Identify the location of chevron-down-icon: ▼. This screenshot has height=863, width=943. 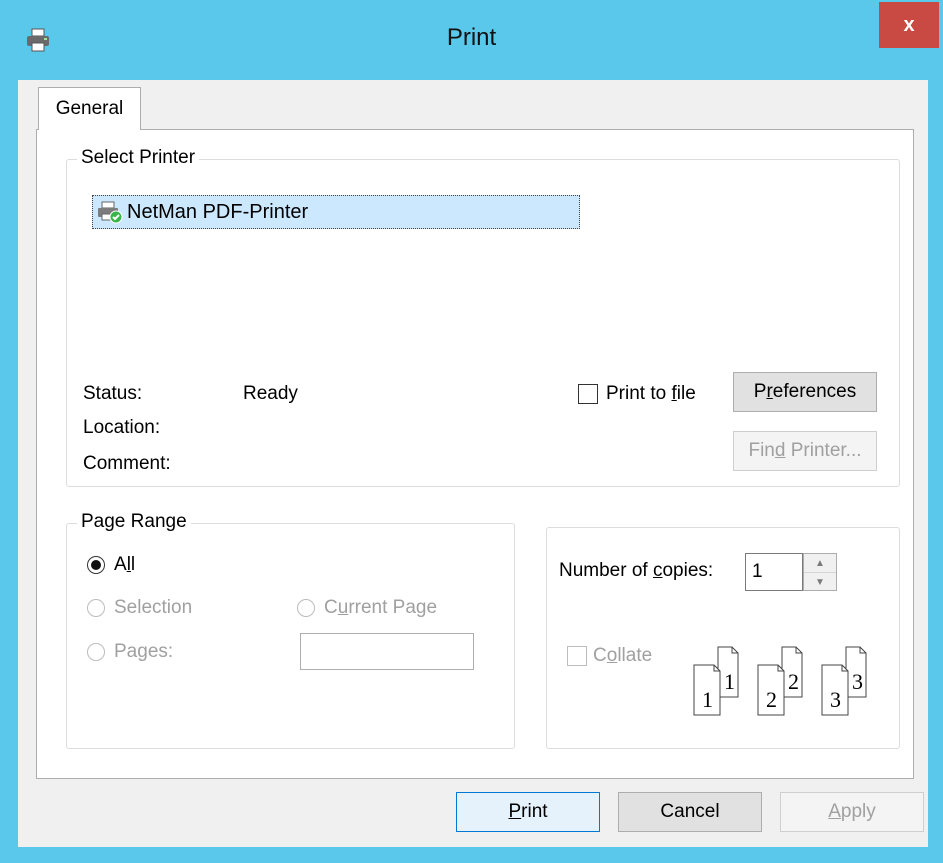
(820, 582).